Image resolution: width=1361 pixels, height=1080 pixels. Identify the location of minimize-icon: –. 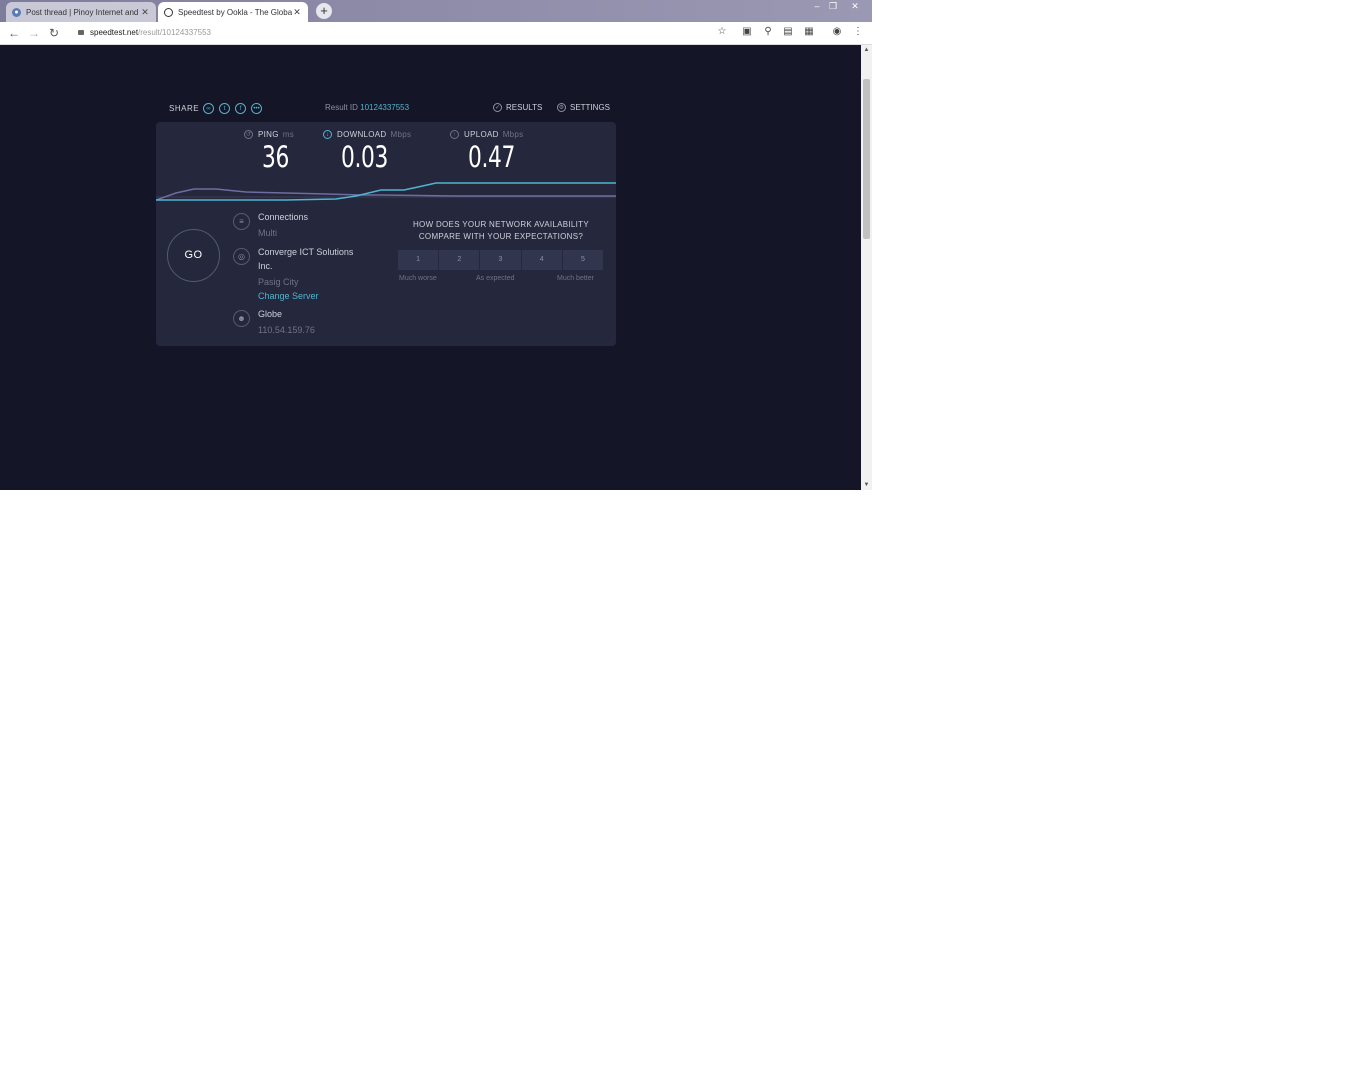
(817, 6).